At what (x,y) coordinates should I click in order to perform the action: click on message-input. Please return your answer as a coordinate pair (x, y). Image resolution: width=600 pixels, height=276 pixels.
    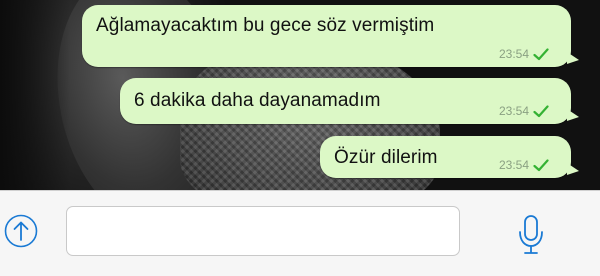
    Looking at the image, I should click on (263, 231).